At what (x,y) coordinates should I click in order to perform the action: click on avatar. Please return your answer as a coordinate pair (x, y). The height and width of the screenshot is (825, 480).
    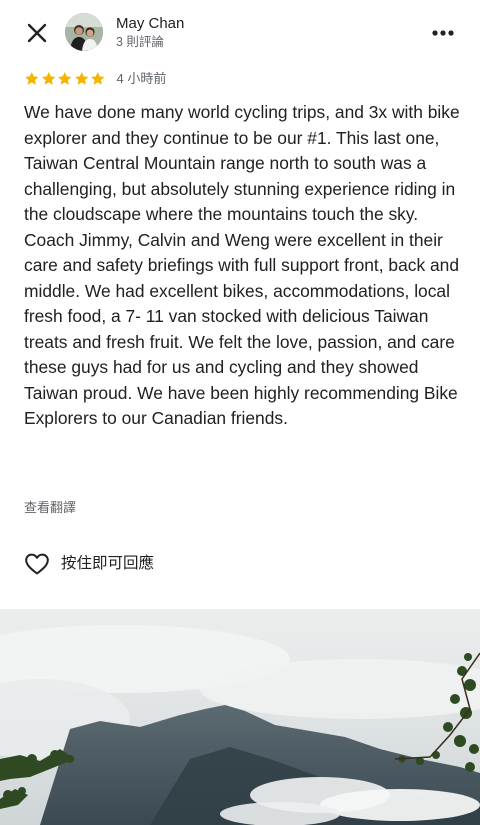
    Looking at the image, I should click on (84, 32).